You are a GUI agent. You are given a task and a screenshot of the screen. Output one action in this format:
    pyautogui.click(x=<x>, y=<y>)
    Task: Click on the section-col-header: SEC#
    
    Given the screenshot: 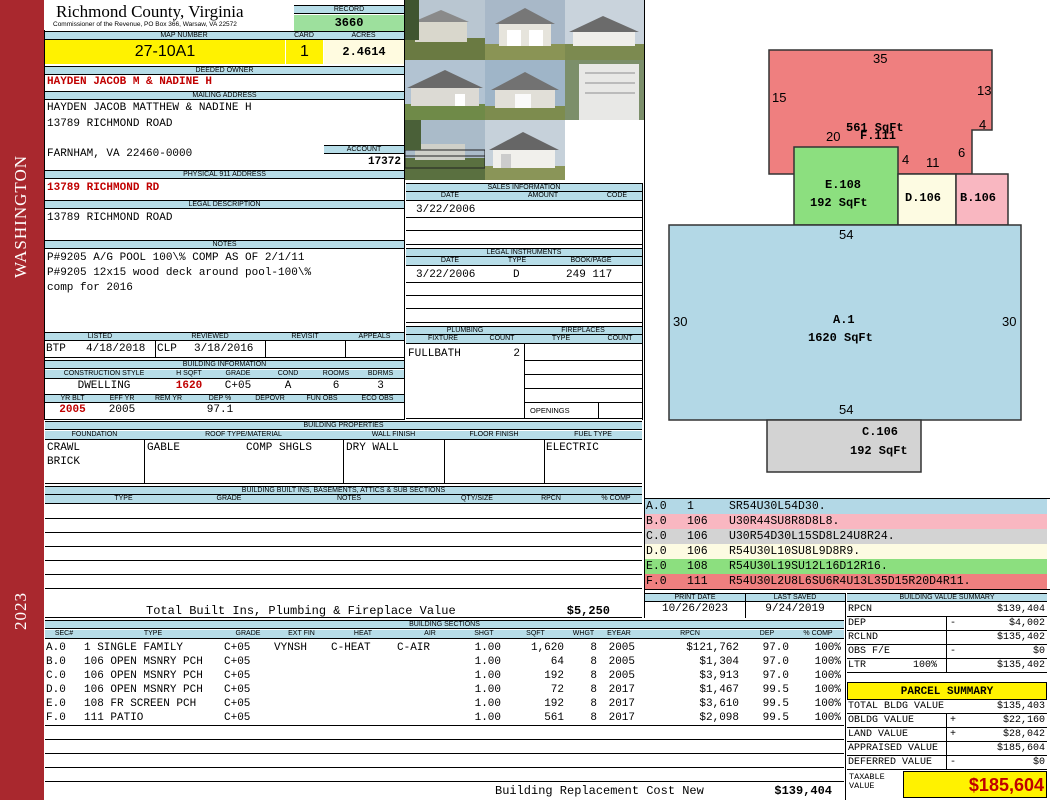 What is the action you would take?
    pyautogui.click(x=64, y=634)
    